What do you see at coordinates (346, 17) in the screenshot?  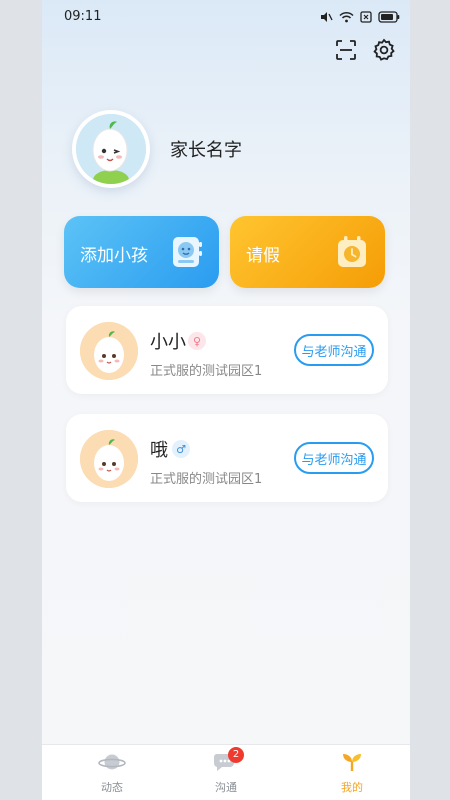 I see `wifi-icon` at bounding box center [346, 17].